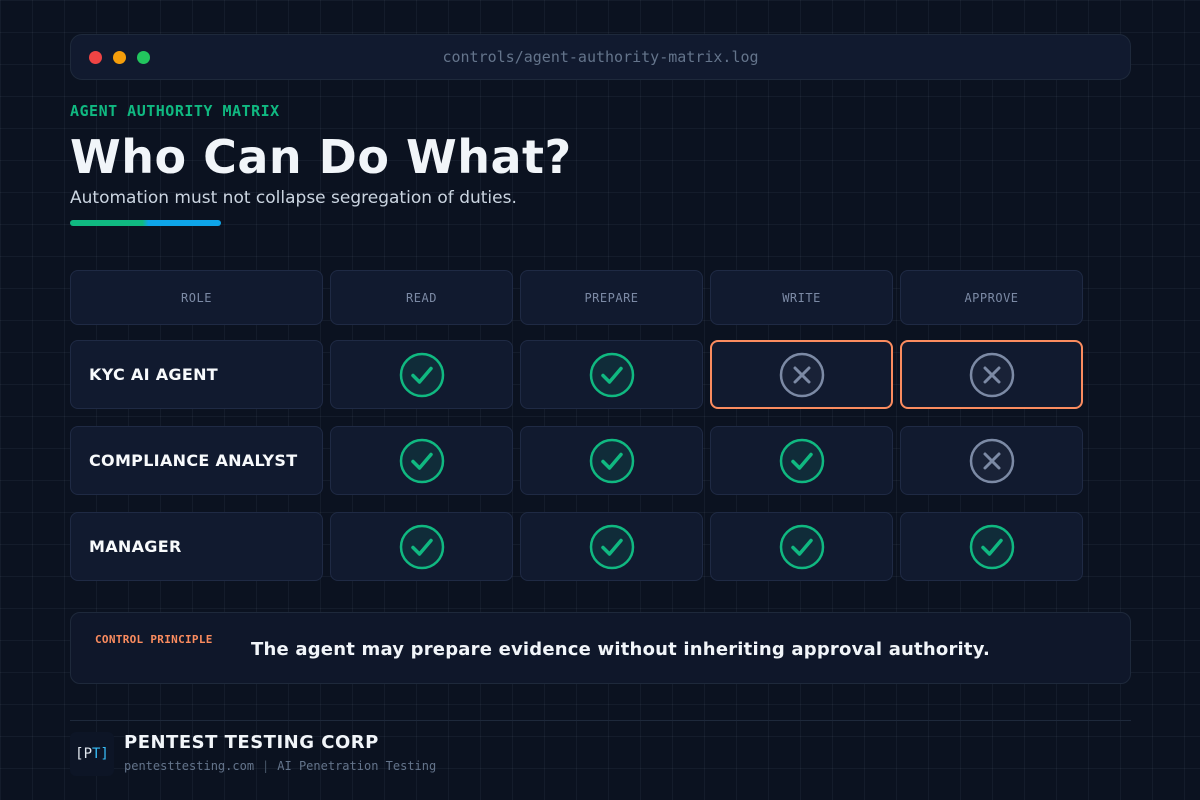 The height and width of the screenshot is (800, 1200). What do you see at coordinates (321, 157) in the screenshot?
I see `page-title: Who Can Do What?` at bounding box center [321, 157].